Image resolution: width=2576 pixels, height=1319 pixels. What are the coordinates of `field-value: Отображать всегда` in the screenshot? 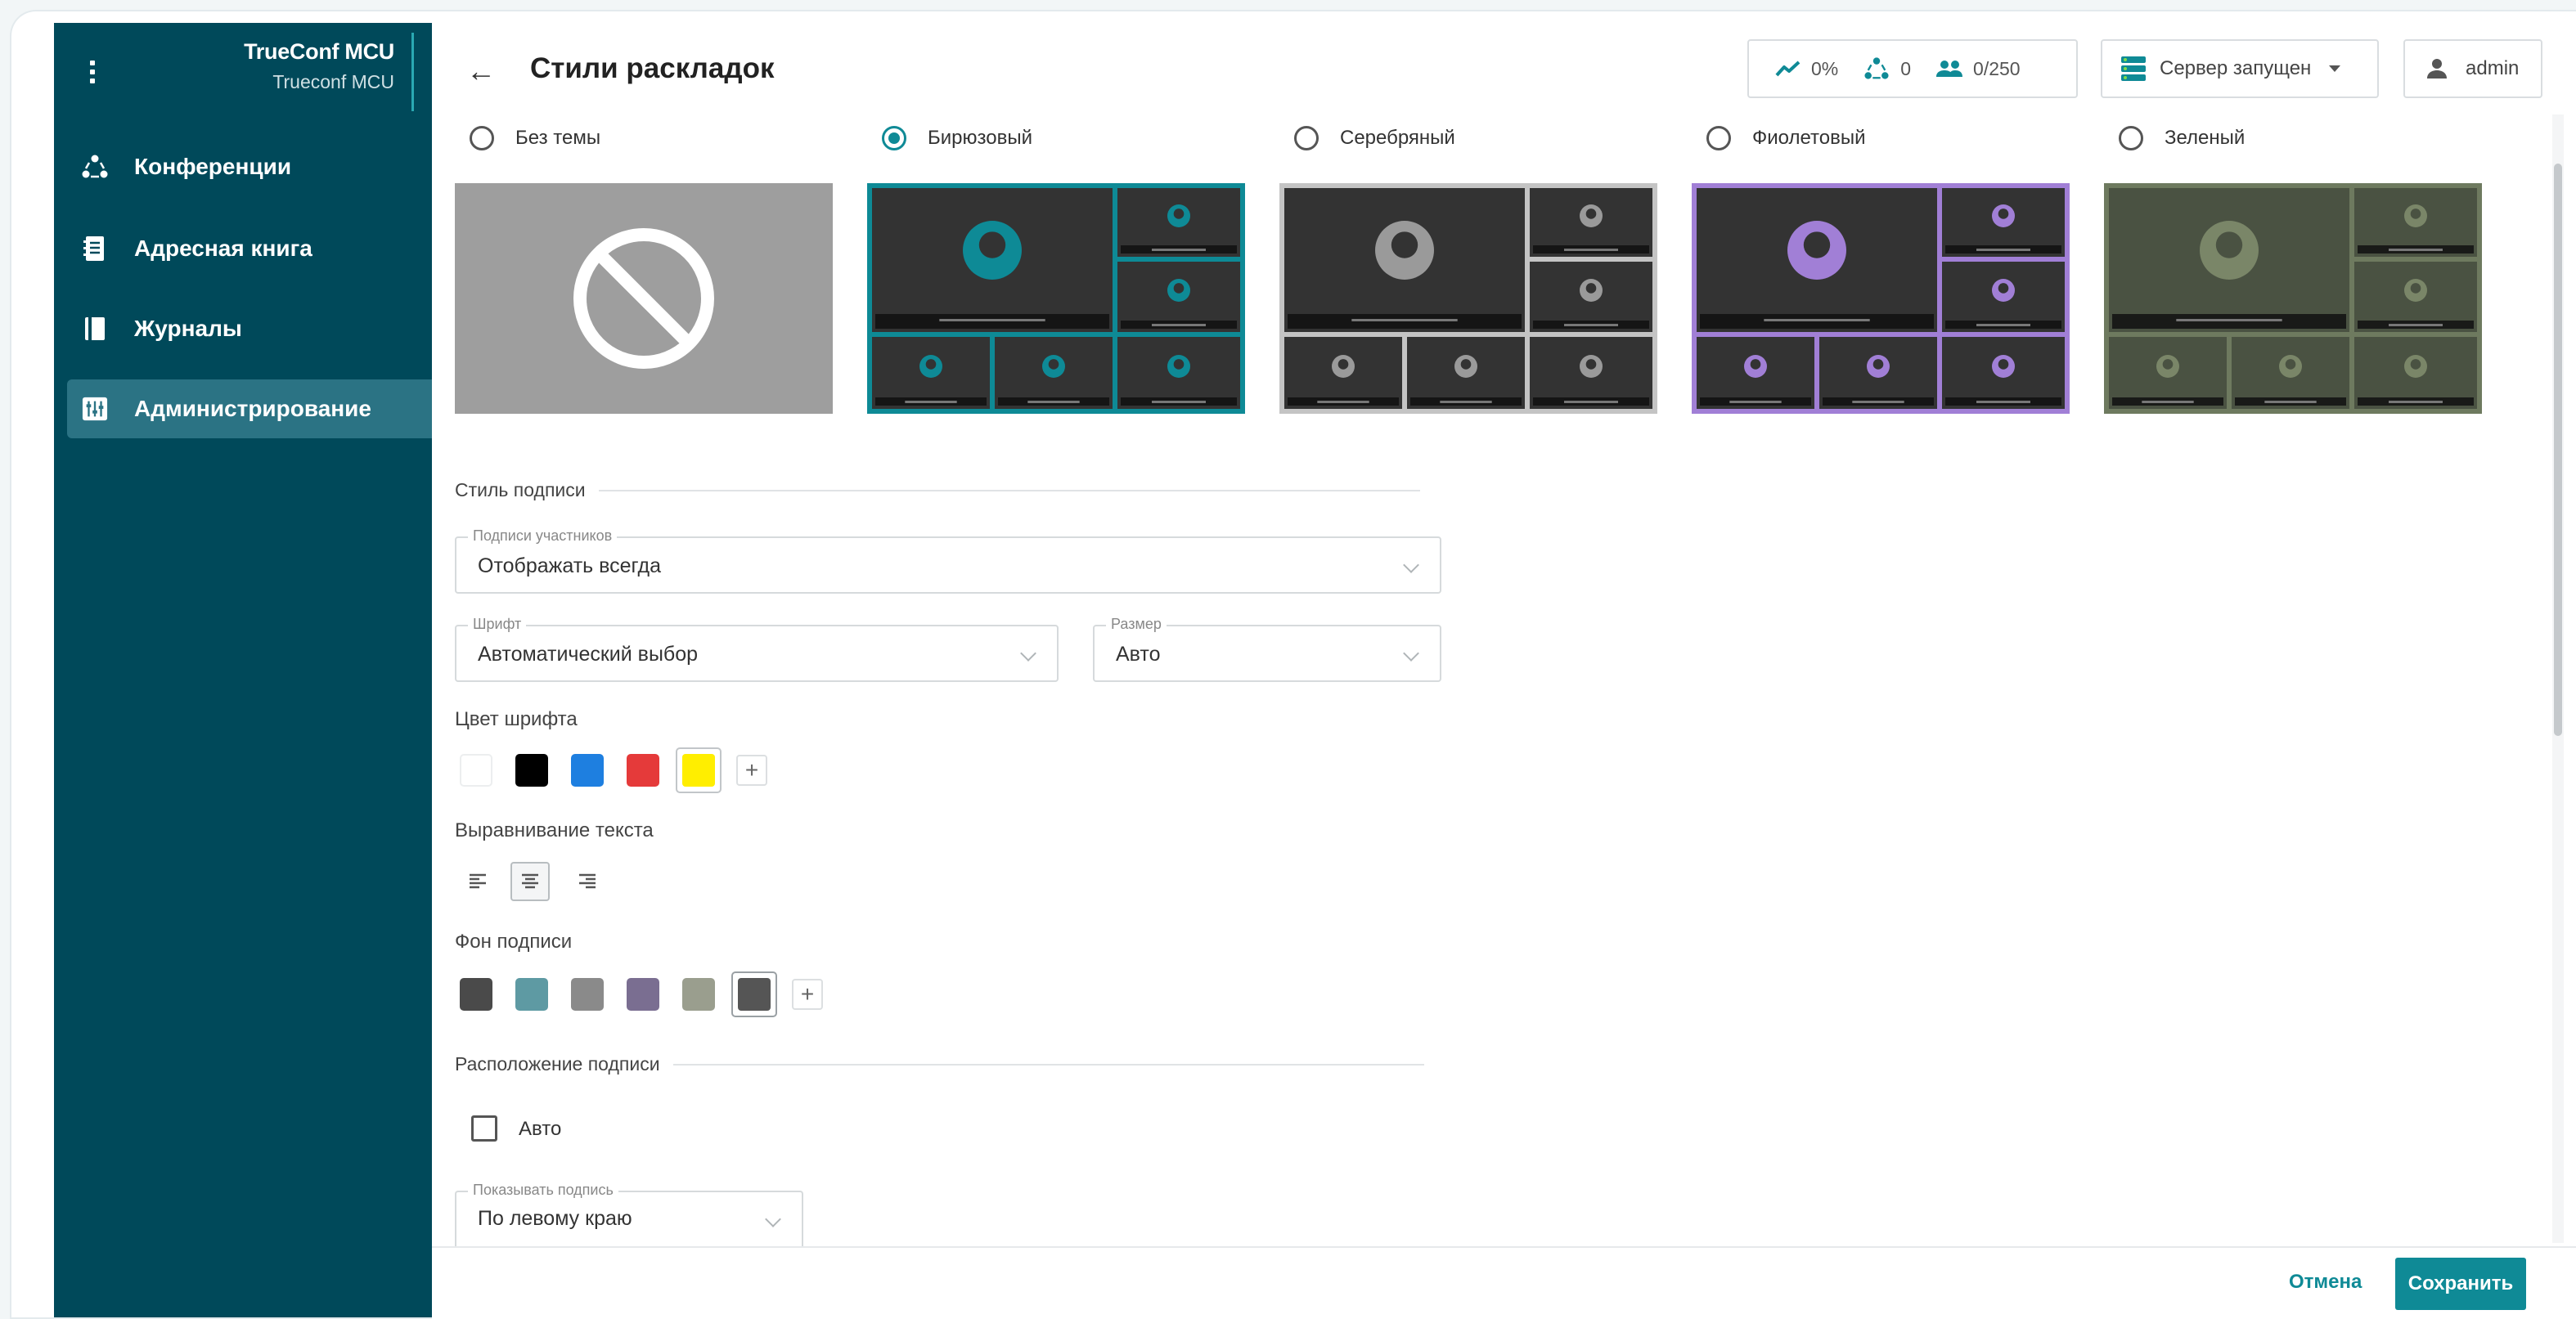 It's located at (570, 565).